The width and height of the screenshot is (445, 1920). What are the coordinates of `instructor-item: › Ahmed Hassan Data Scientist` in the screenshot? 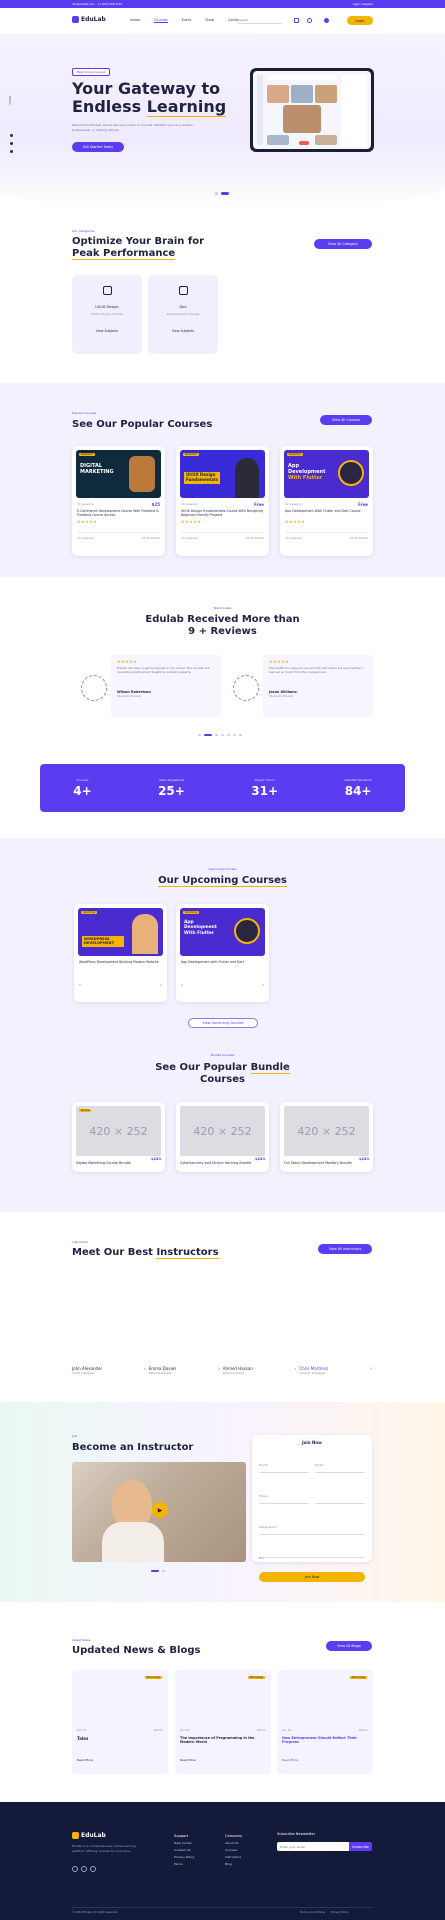 It's located at (235, 1370).